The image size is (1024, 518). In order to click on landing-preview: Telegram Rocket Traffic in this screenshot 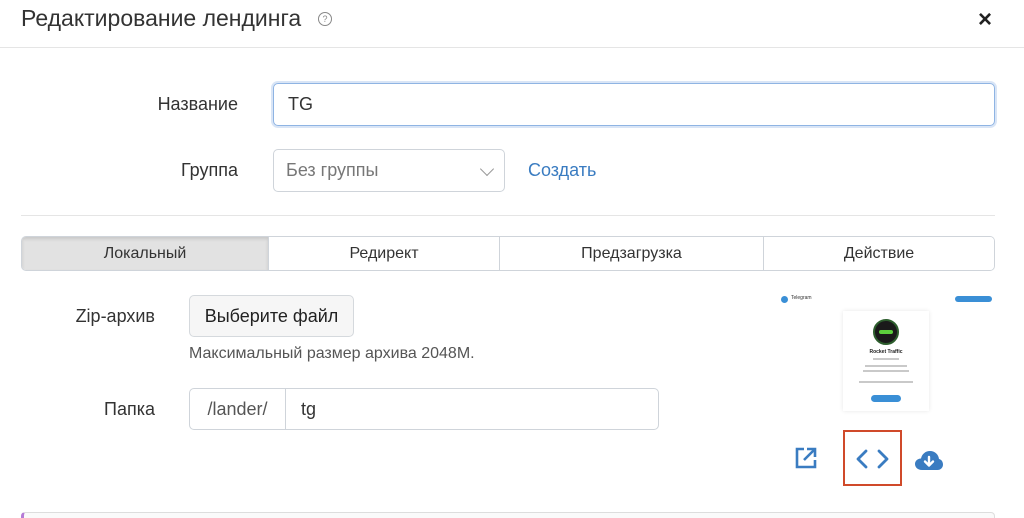, I will do `click(886, 355)`.